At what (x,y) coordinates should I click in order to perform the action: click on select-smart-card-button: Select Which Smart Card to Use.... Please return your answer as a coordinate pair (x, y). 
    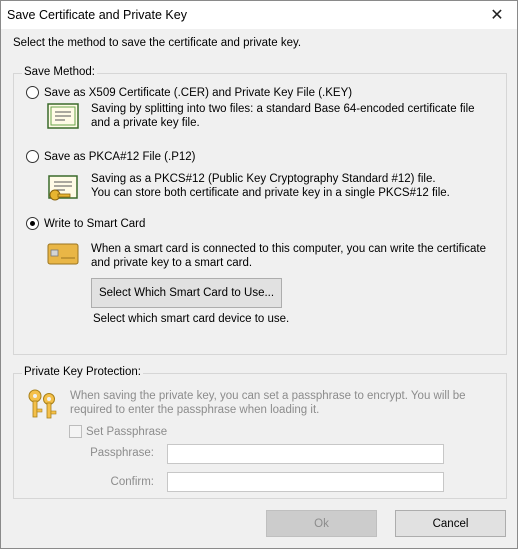
    Looking at the image, I should click on (186, 293).